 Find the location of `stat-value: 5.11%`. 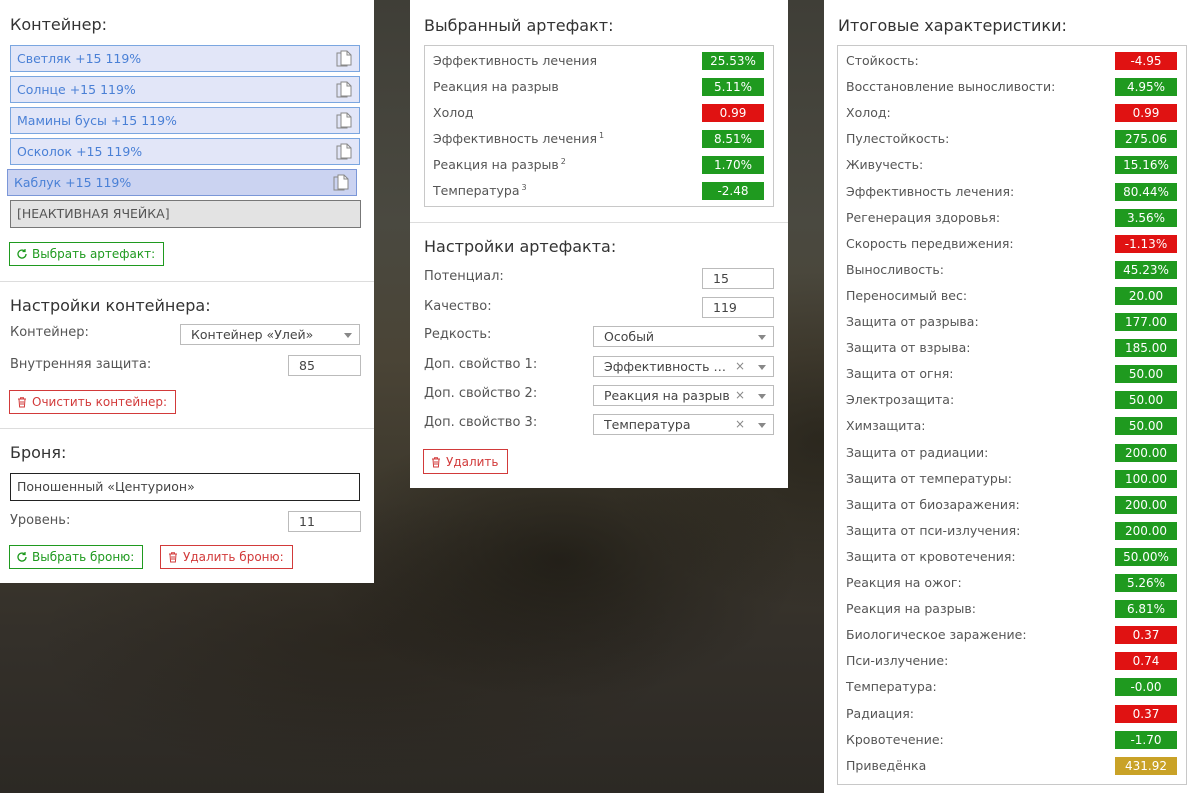

stat-value: 5.11% is located at coordinates (733, 87).